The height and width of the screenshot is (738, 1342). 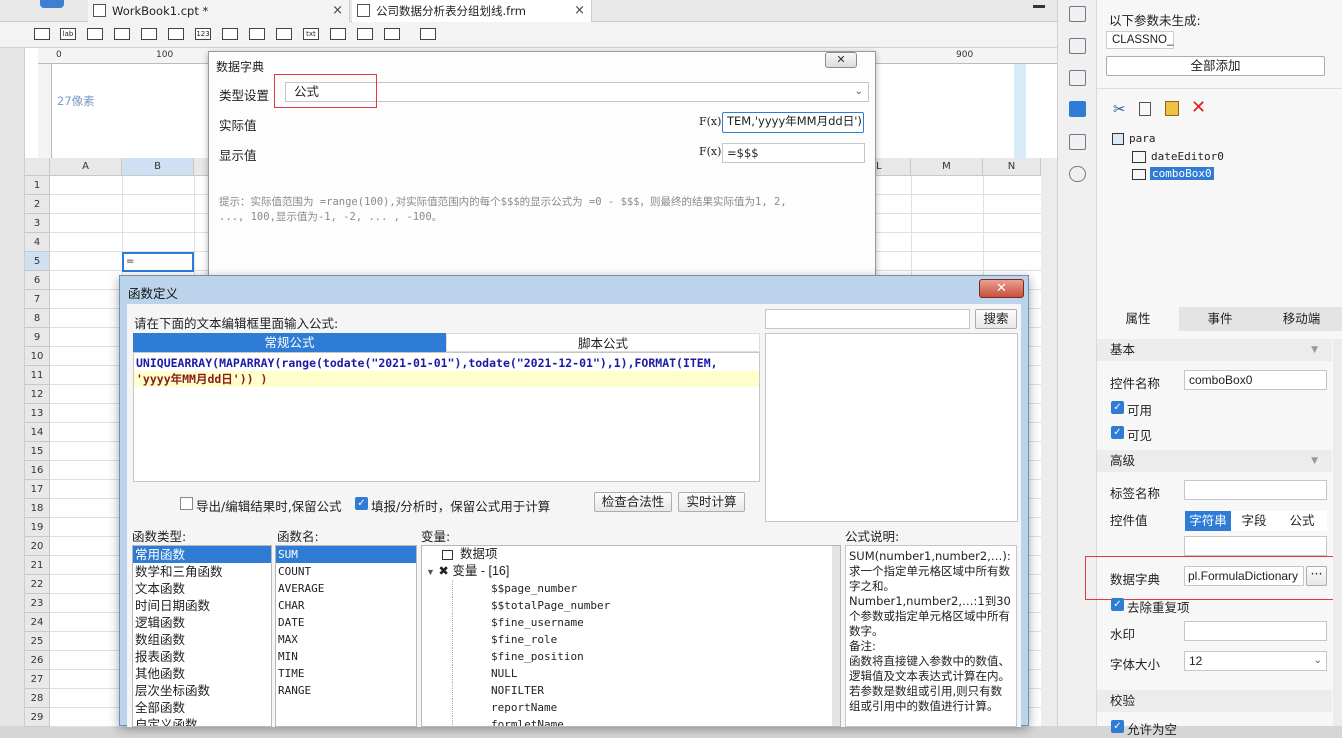 I want to click on function-name-item: TIME, so click(x=346, y=673).